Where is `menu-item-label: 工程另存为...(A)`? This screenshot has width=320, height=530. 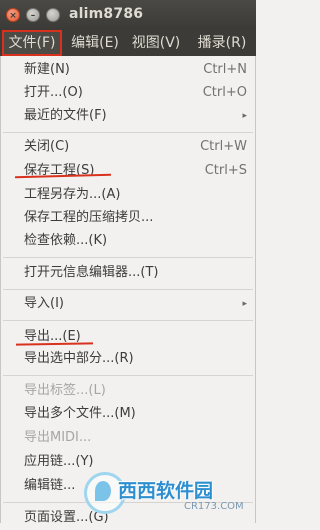
menu-item-label: 工程另存为...(A) is located at coordinates (72, 194).